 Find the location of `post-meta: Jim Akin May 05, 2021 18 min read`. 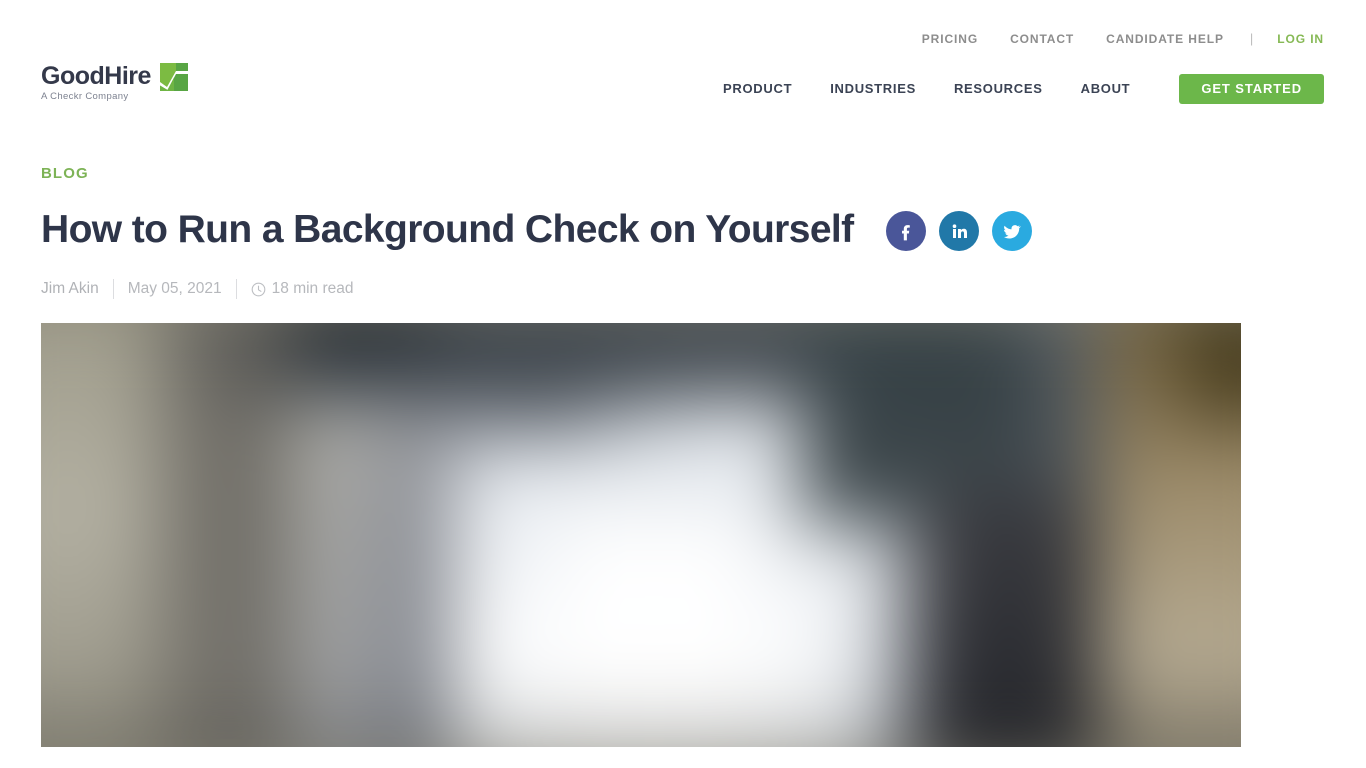

post-meta: Jim Akin May 05, 2021 18 min read is located at coordinates (703, 289).